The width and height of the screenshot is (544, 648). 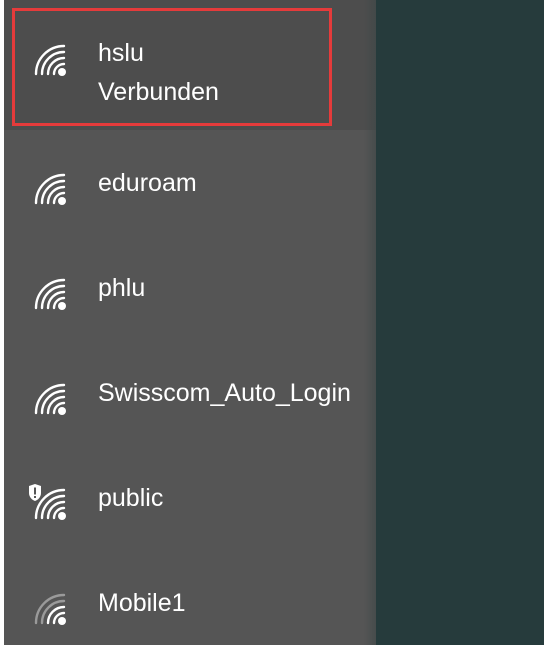 I want to click on network-item-mobile1: Mobile1, so click(x=190, y=605).